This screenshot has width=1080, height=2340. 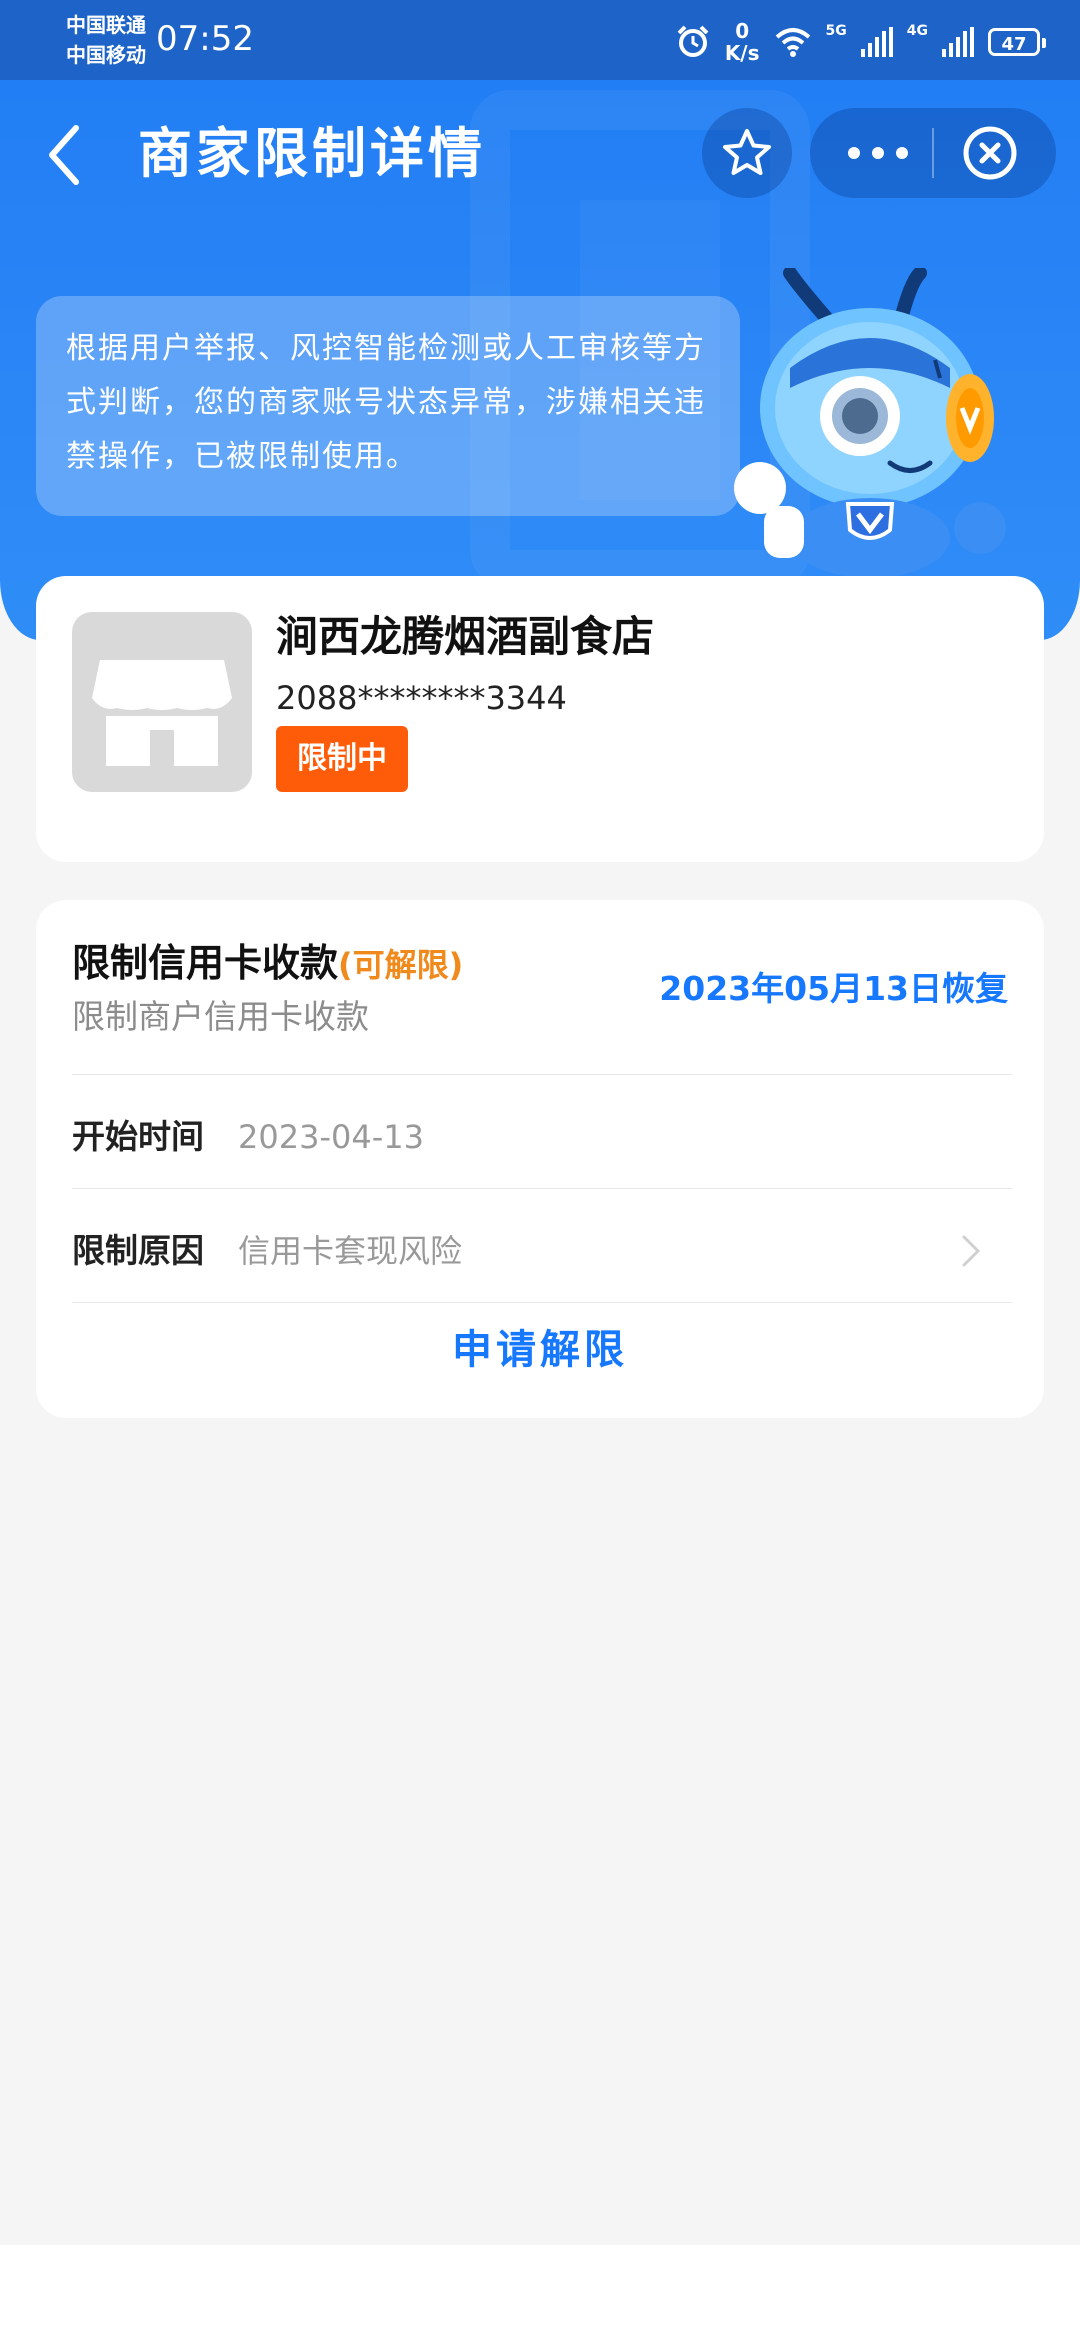 What do you see at coordinates (742, 31) in the screenshot?
I see `net-speed-value: 0` at bounding box center [742, 31].